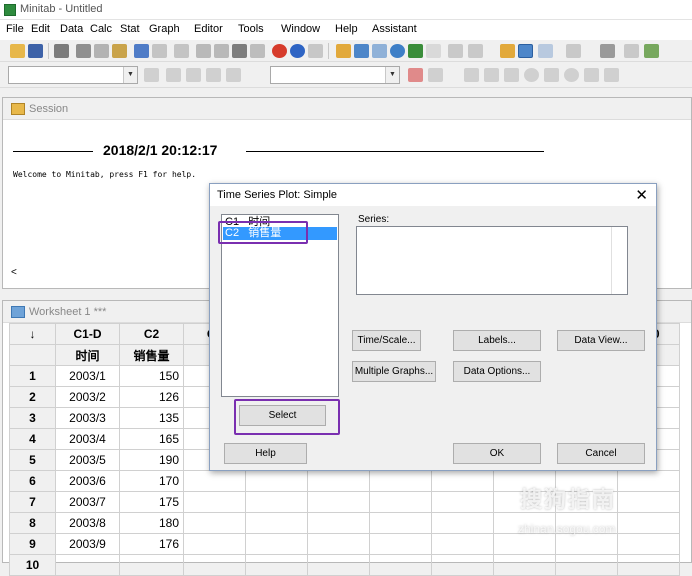 This screenshot has height=576, width=692. What do you see at coordinates (651, 51) in the screenshot?
I see `rows-icon` at bounding box center [651, 51].